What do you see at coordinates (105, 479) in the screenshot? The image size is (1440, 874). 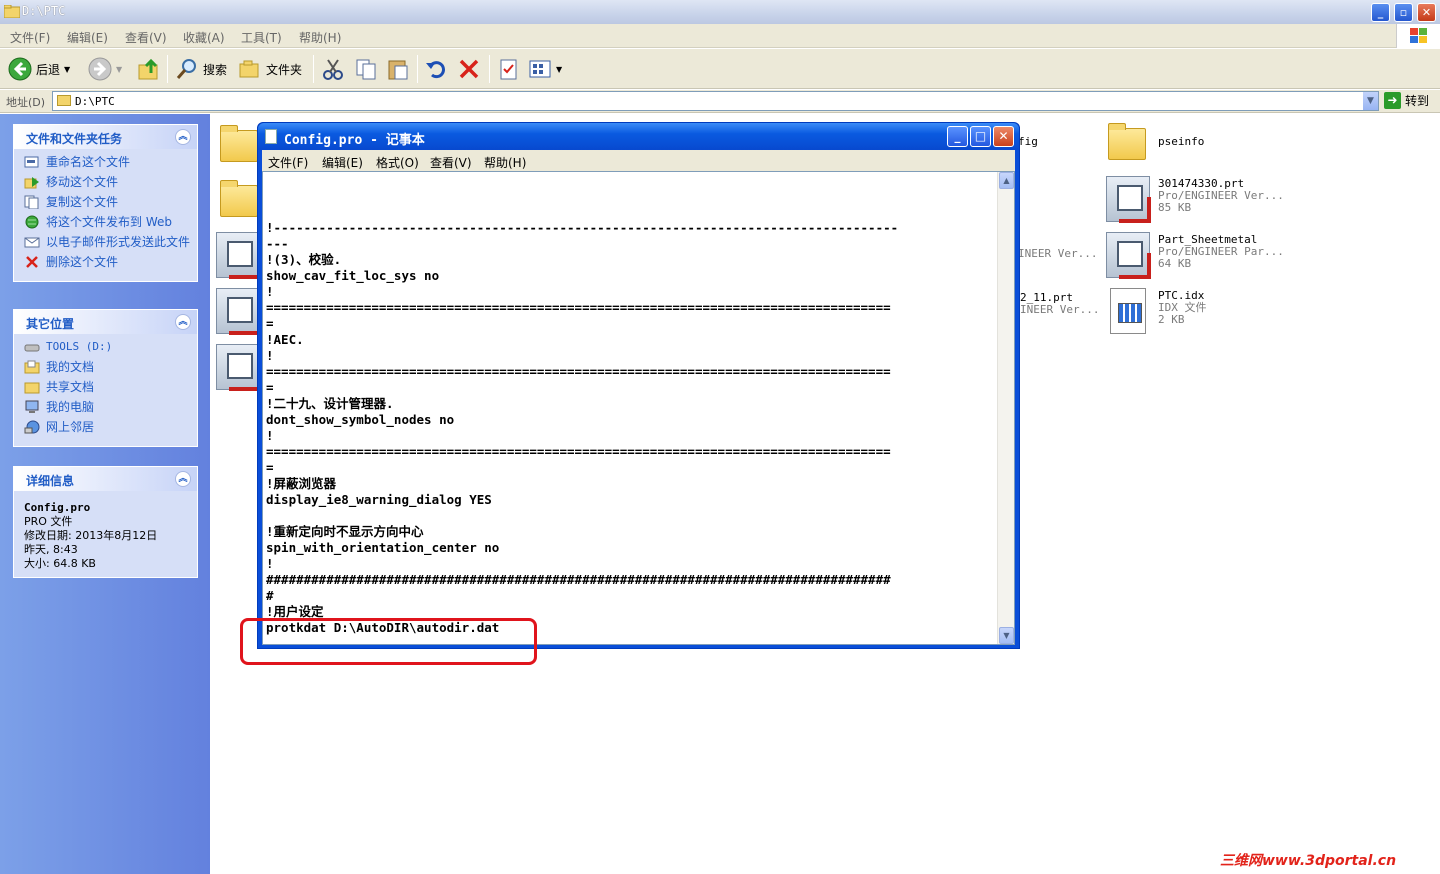 I see `details-header: 详细信息 ︽` at bounding box center [105, 479].